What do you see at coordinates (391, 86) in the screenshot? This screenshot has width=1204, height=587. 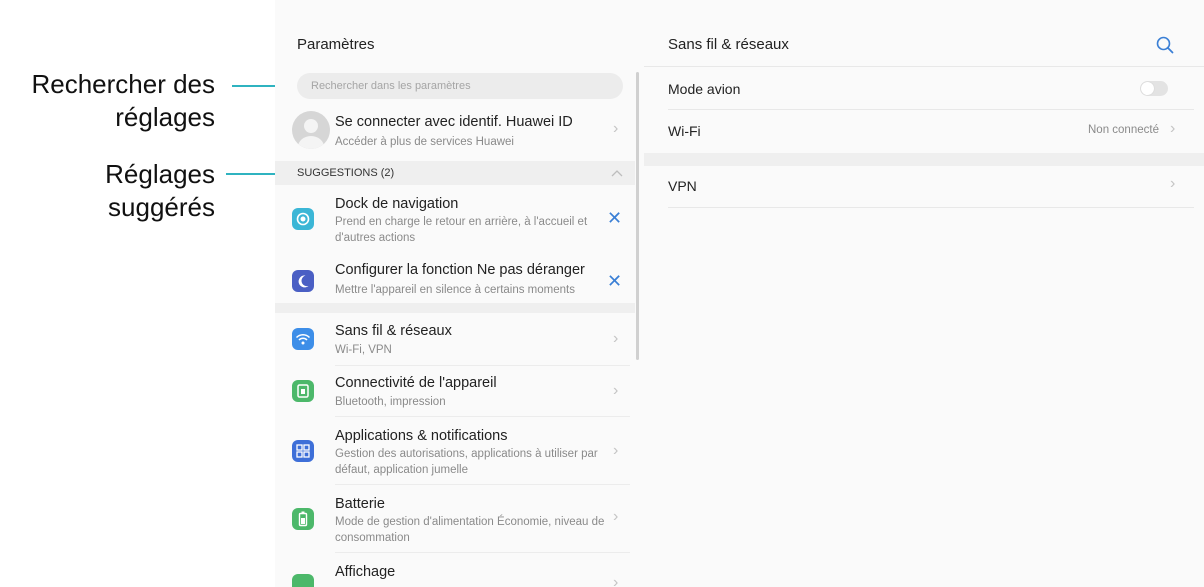 I see `search-placeholder: Rechercher dans les paramètres` at bounding box center [391, 86].